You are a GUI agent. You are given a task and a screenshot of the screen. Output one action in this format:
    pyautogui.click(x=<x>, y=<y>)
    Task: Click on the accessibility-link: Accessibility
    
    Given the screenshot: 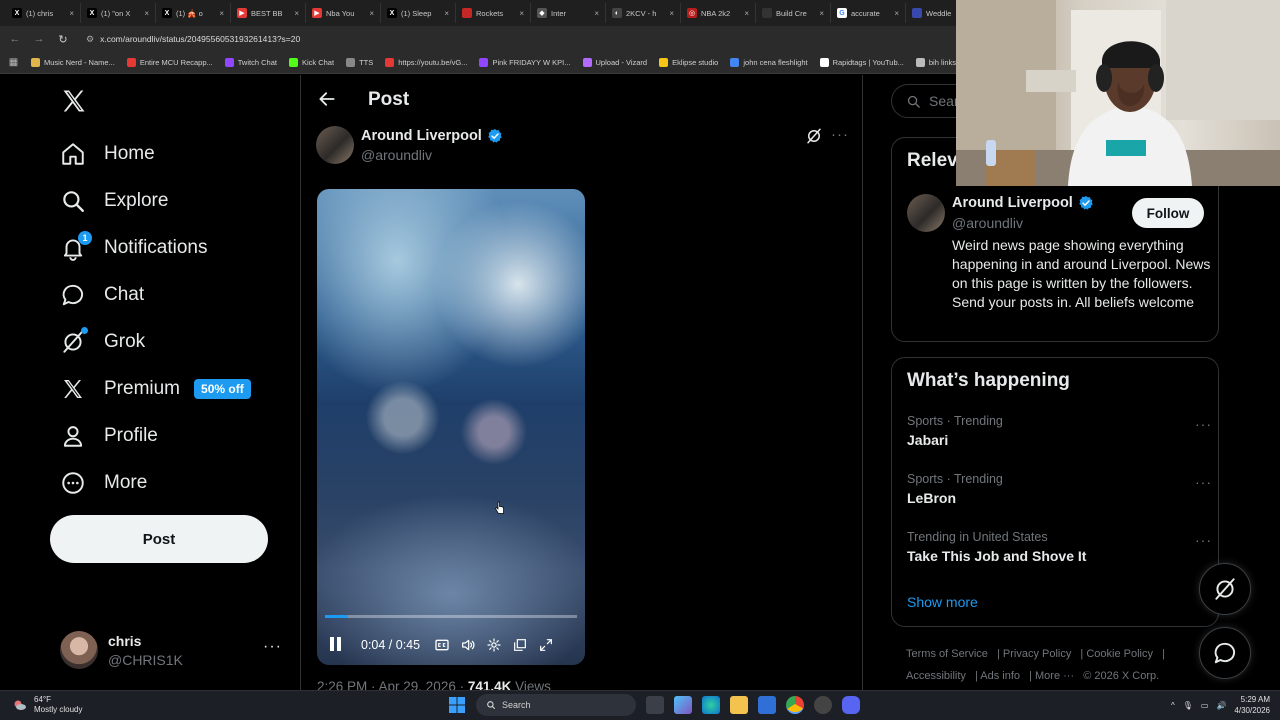 What is the action you would take?
    pyautogui.click(x=936, y=676)
    